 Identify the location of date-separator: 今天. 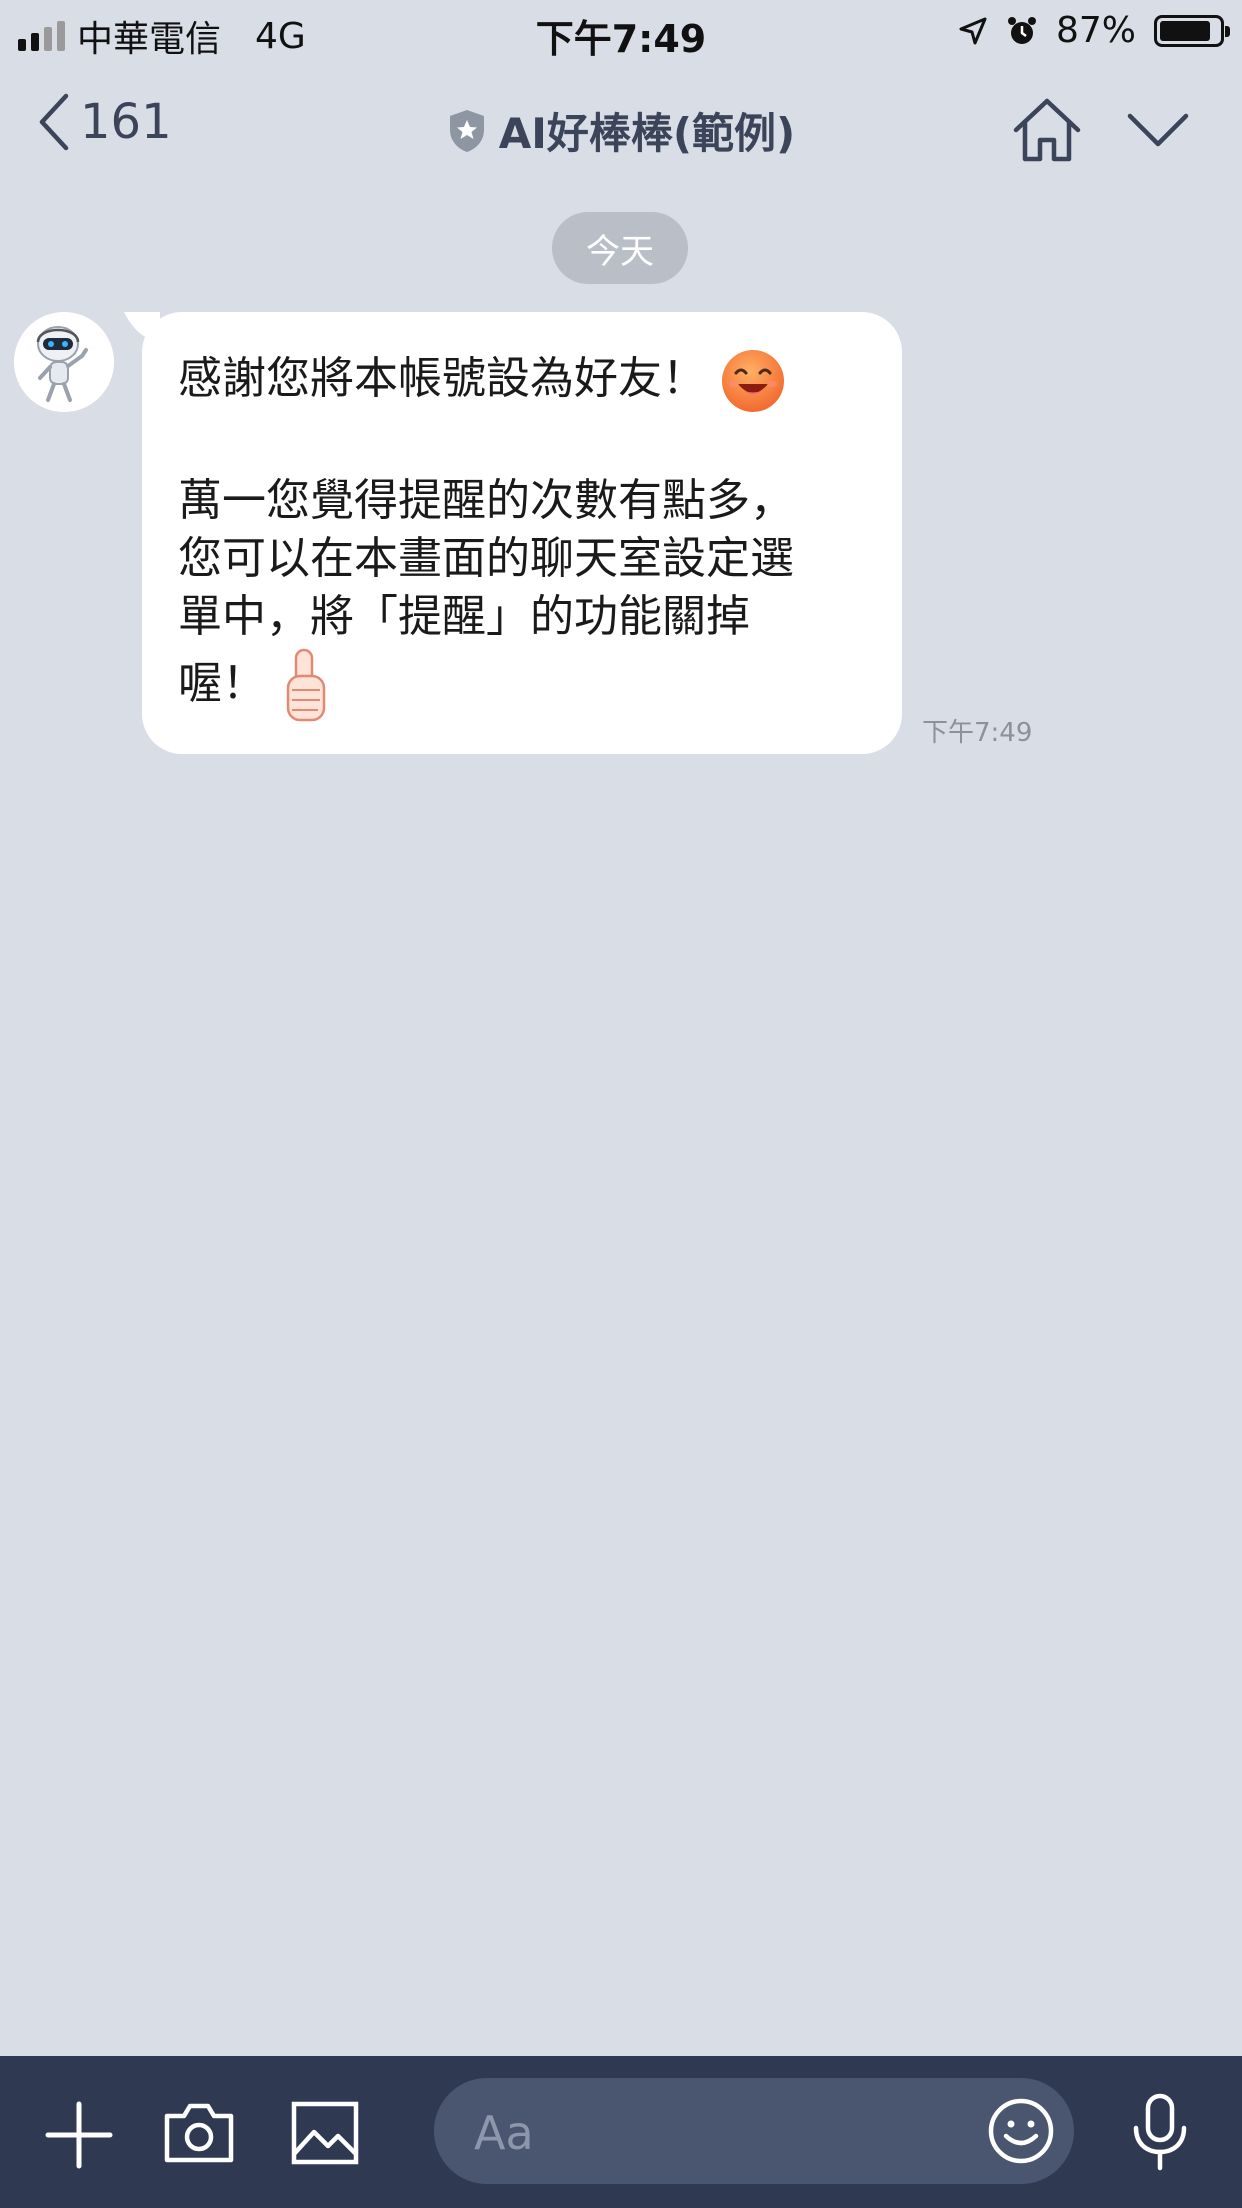
(620, 248).